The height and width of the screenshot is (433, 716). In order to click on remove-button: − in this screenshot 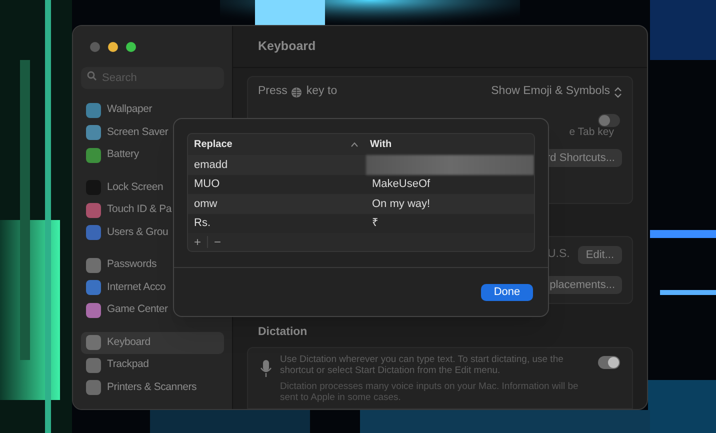, I will do `click(218, 242)`.